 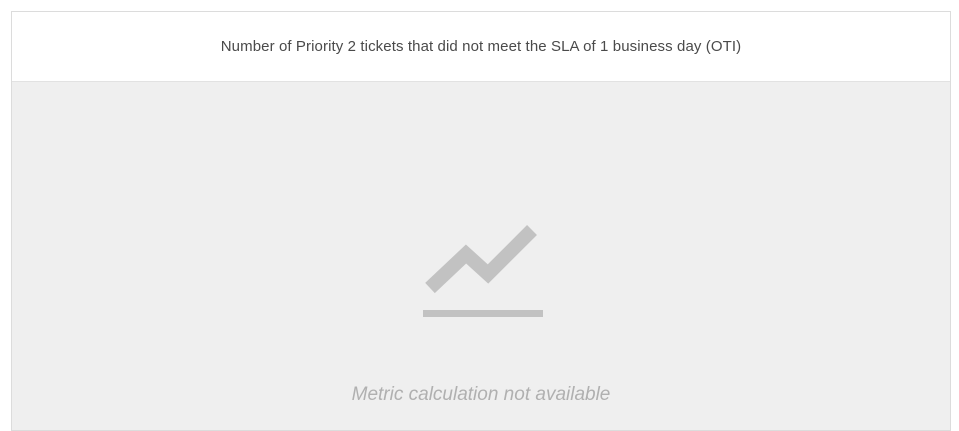 I want to click on empty-state-message: Metric calculation not available, so click(x=481, y=394).